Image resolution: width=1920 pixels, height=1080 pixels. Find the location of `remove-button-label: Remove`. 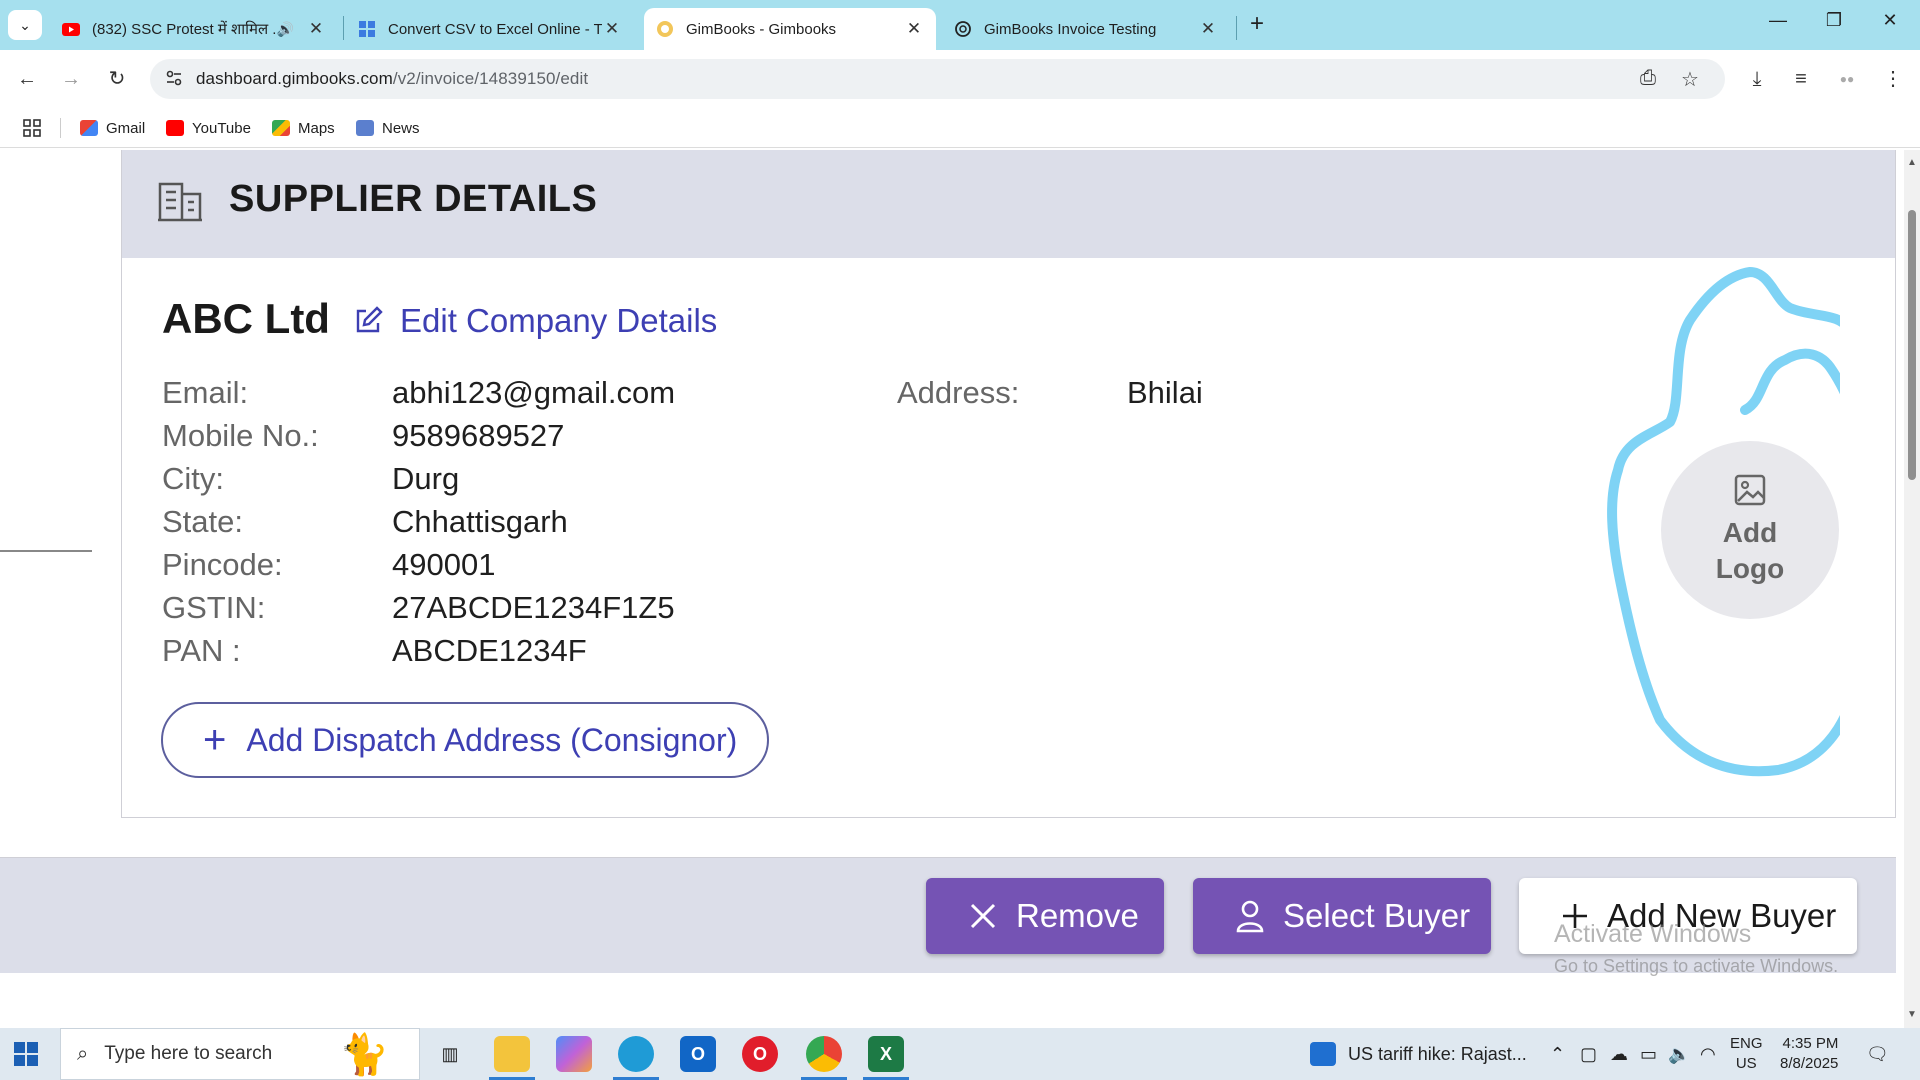

remove-button-label: Remove is located at coordinates (1077, 915).